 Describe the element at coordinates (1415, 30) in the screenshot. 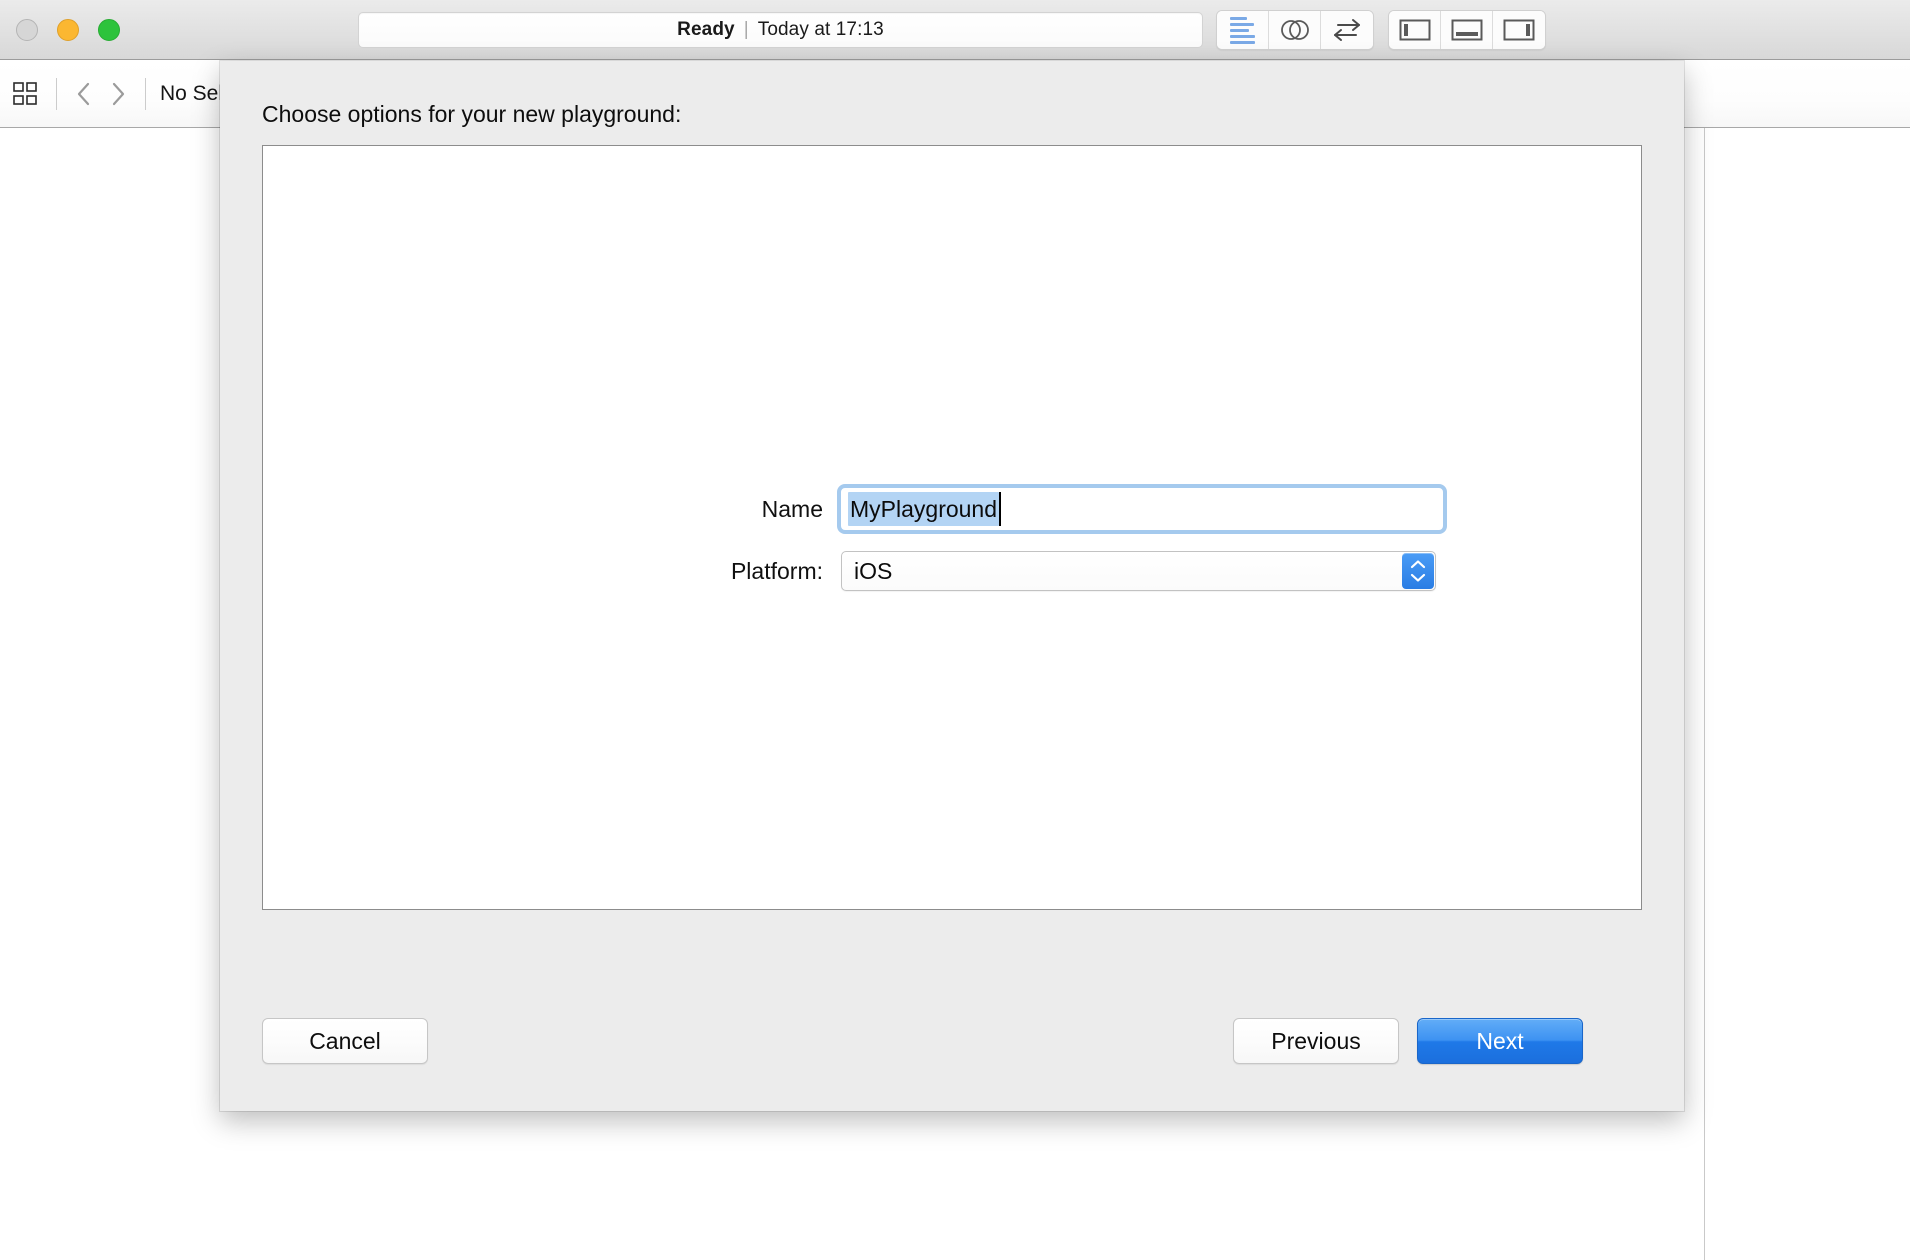

I see `navigator-panel-icon` at that location.